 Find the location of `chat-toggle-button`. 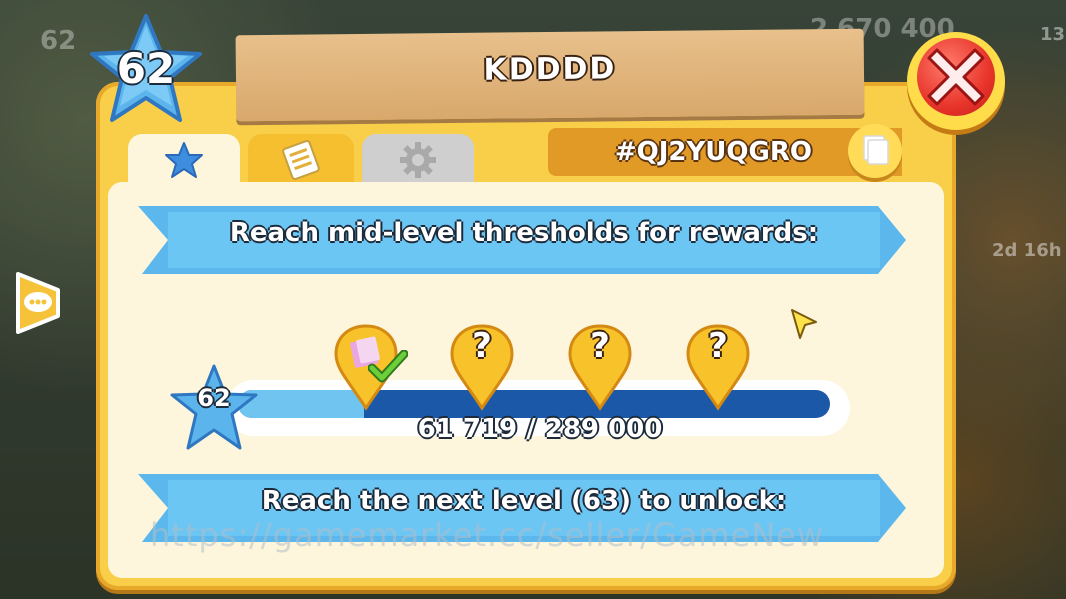

chat-toggle-button is located at coordinates (39, 302).